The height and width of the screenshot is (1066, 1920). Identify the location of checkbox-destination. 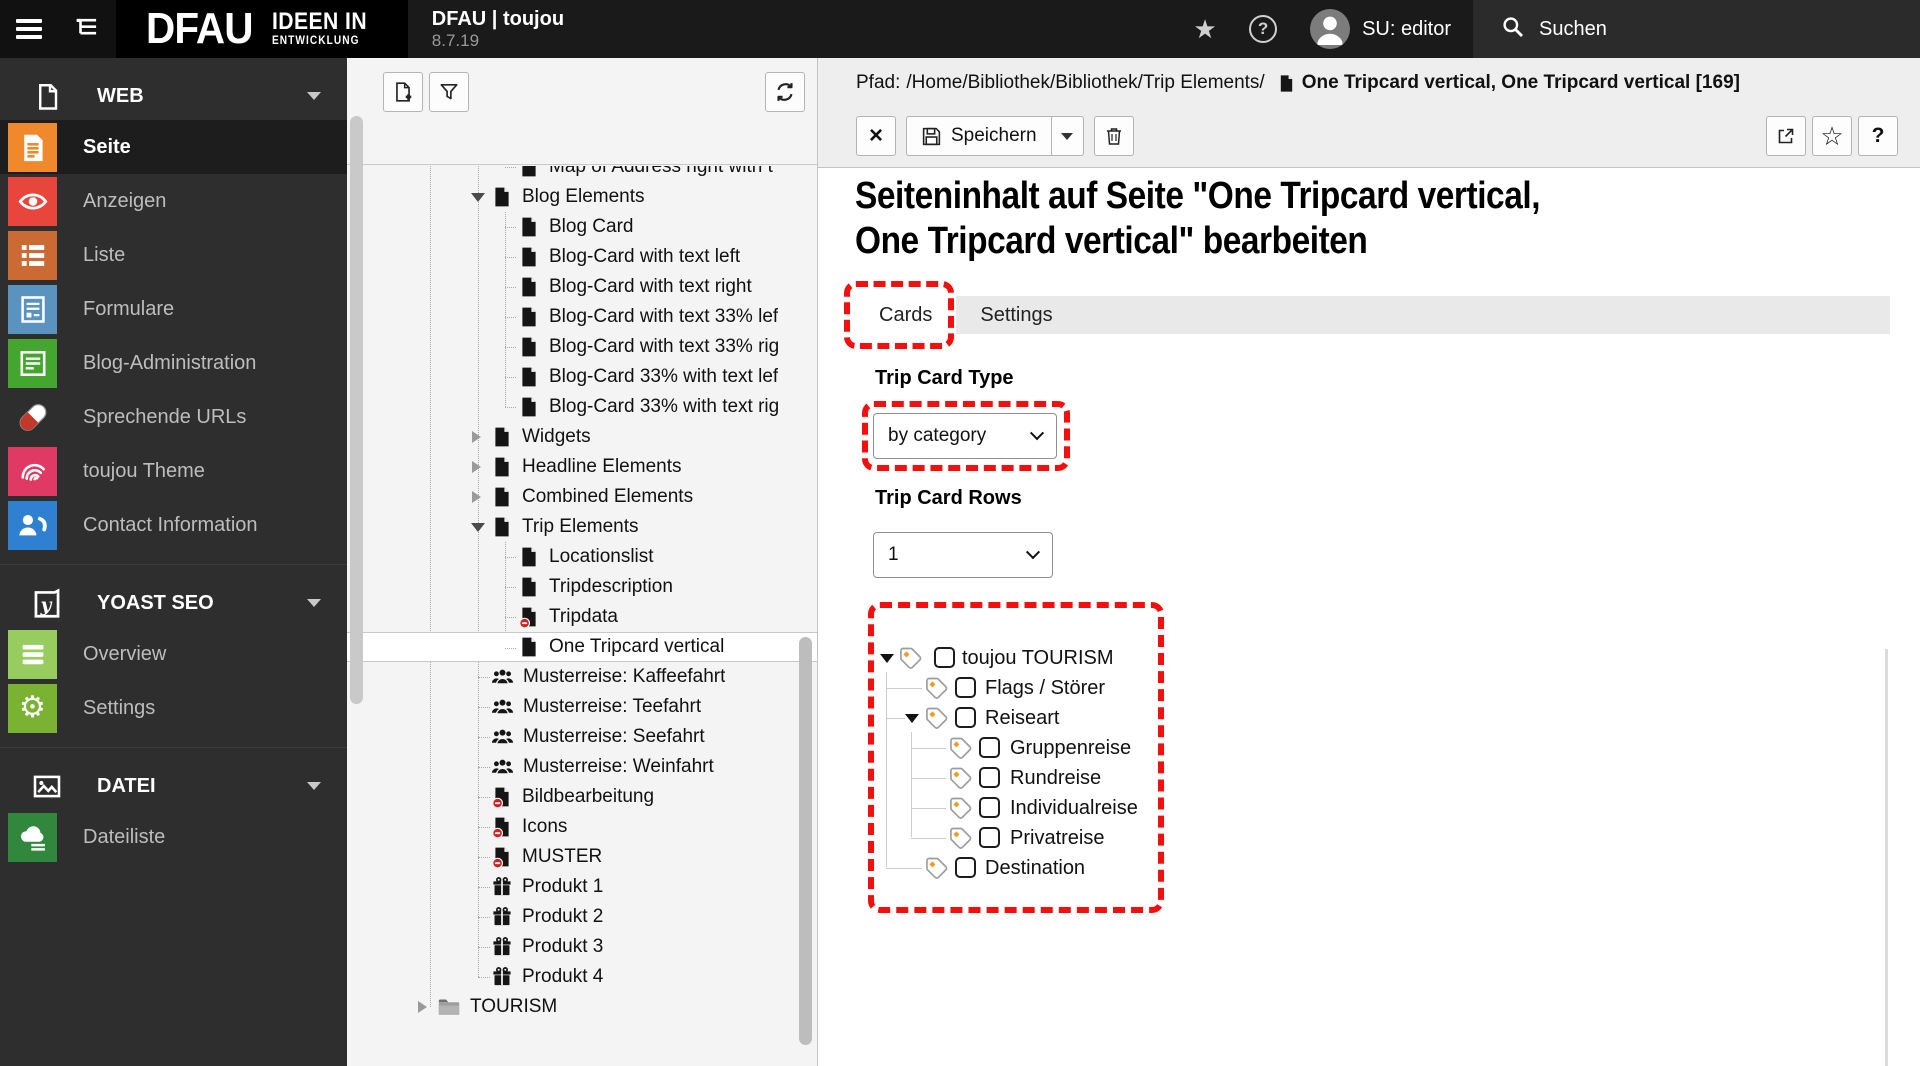
(965, 867).